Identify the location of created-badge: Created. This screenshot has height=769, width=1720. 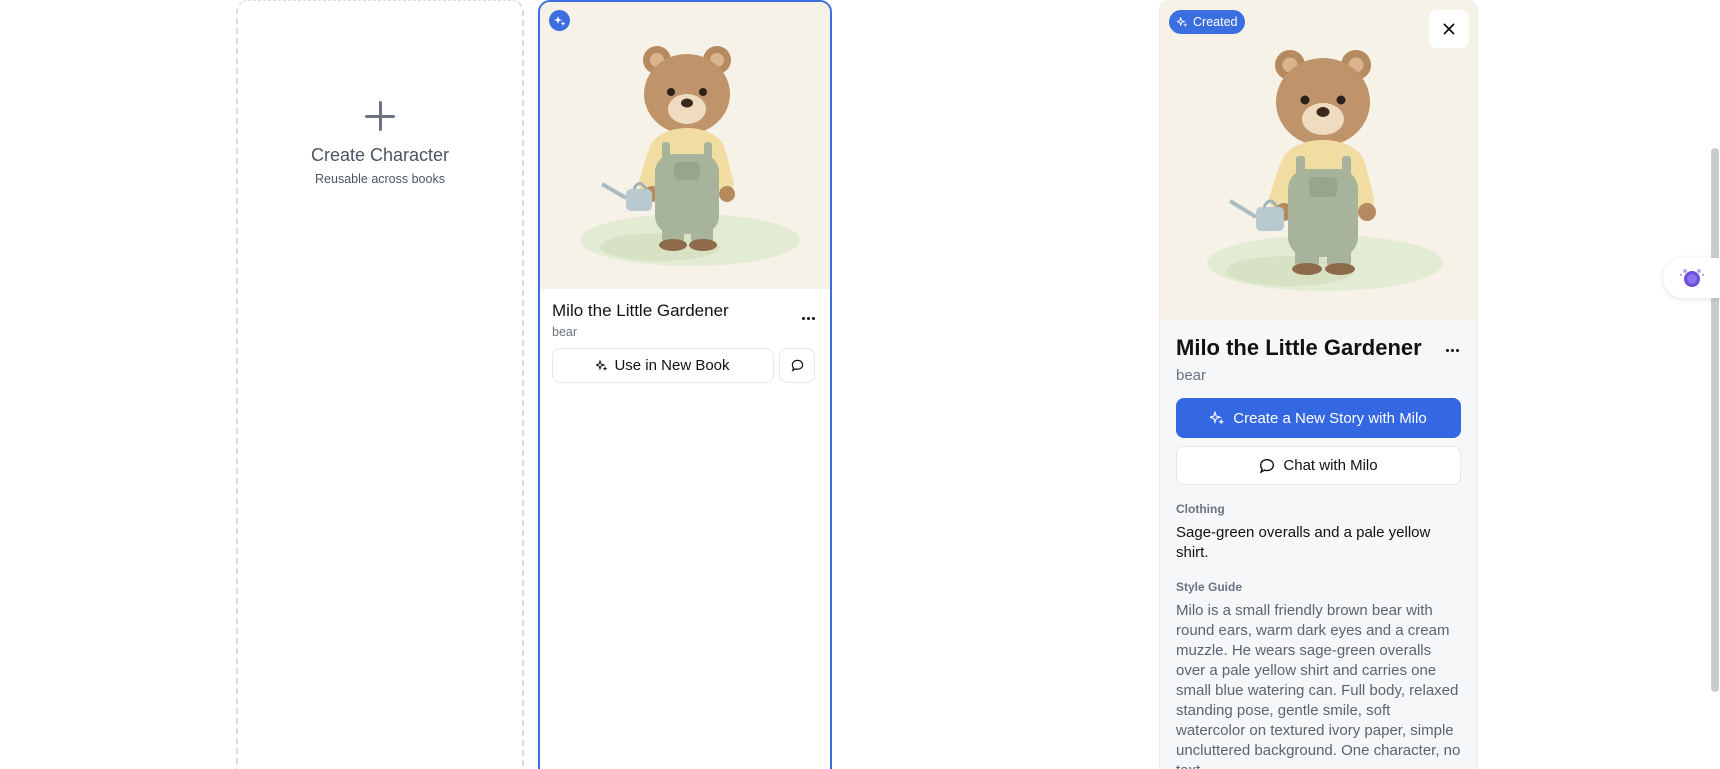
(1207, 22).